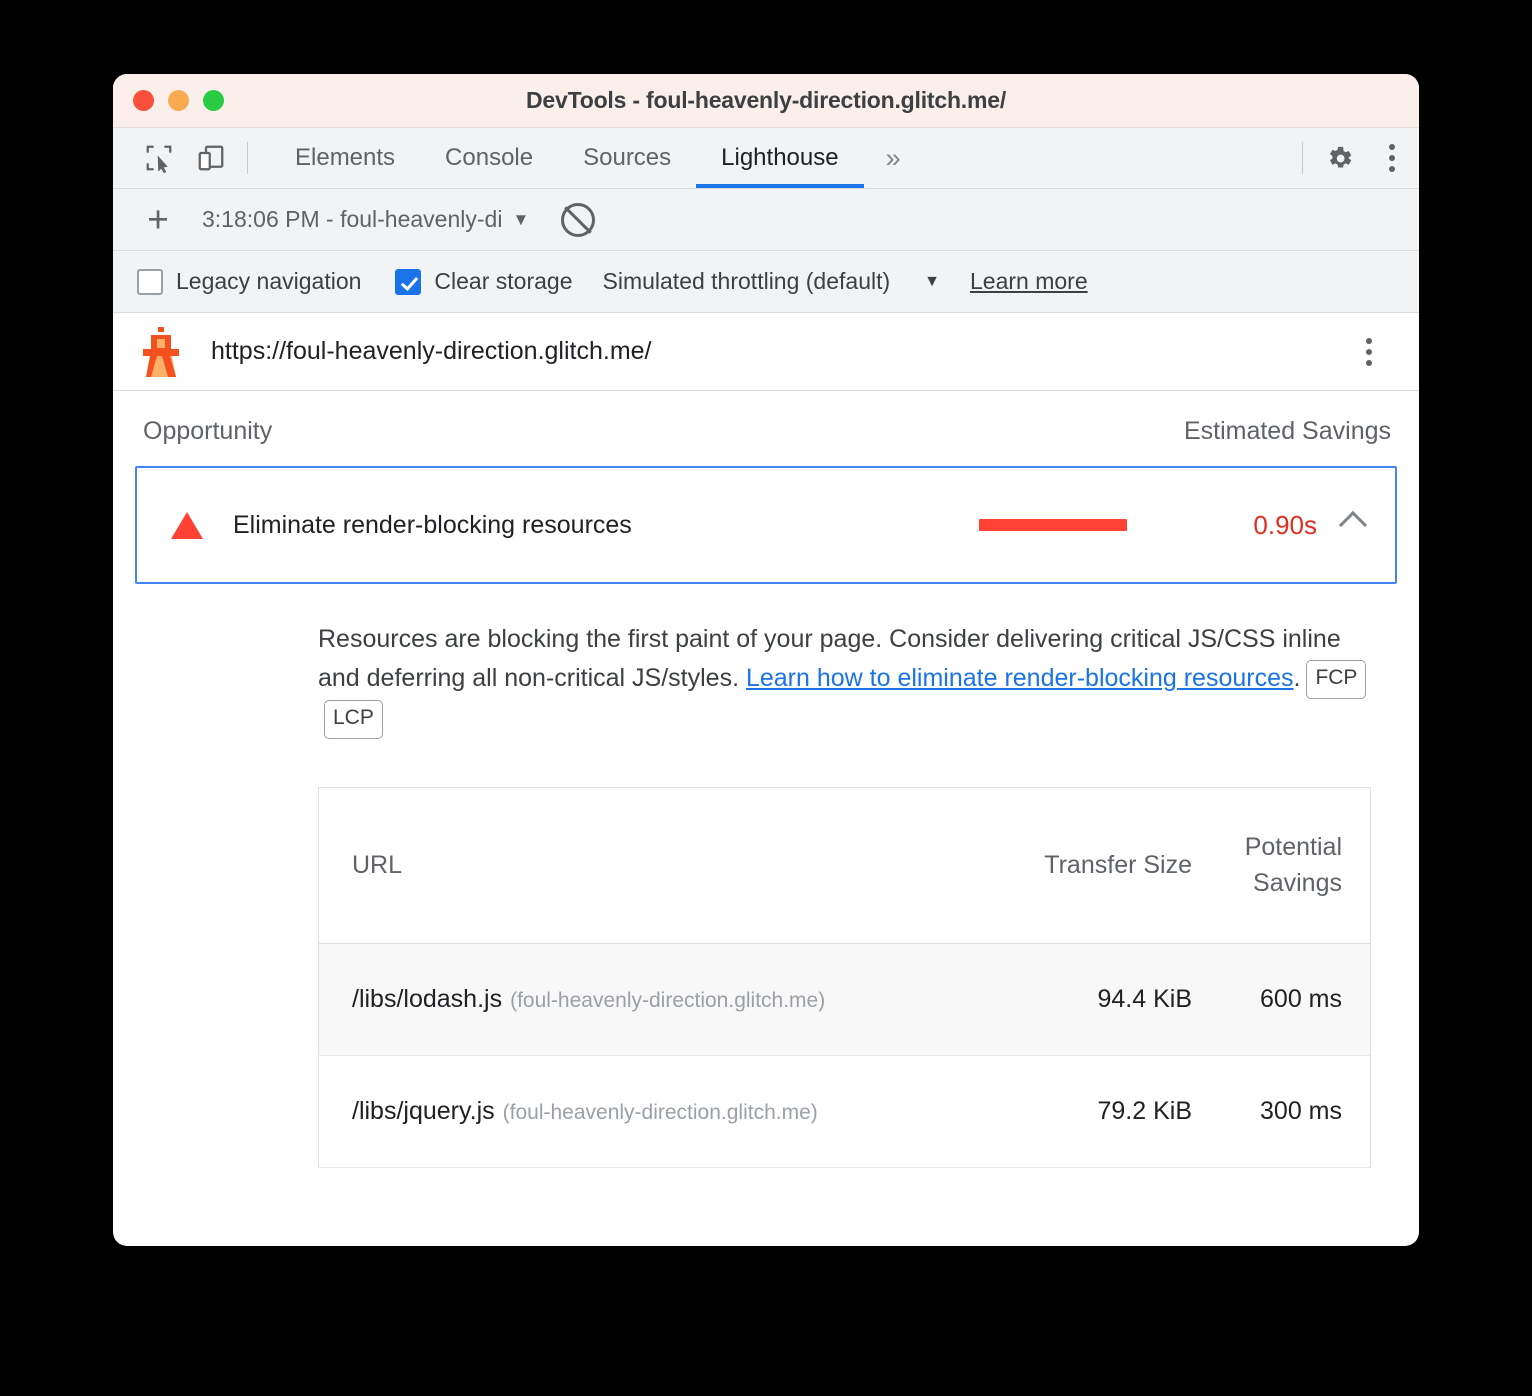 The width and height of the screenshot is (1532, 1396). What do you see at coordinates (578, 219) in the screenshot?
I see `no-entry-icon` at bounding box center [578, 219].